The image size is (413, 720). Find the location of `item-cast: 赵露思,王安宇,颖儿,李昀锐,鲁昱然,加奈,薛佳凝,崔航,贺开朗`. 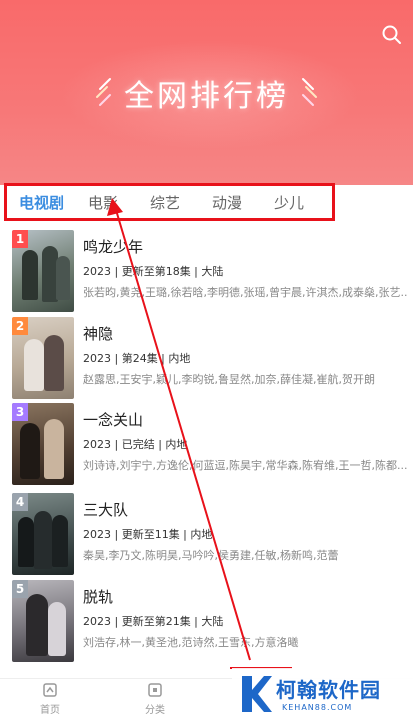

item-cast: 赵露思,王安宇,颖儿,李昀锐,鲁昱然,加奈,薛佳凝,崔航,贺开朗 is located at coordinates (229, 379).